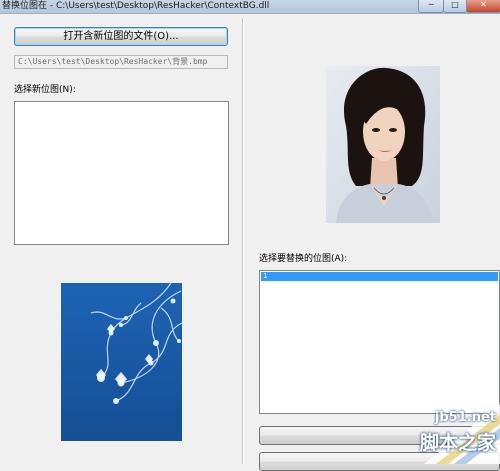 This screenshot has height=471, width=500. Describe the element at coordinates (455, 6) in the screenshot. I see `maximize-button: □` at that location.